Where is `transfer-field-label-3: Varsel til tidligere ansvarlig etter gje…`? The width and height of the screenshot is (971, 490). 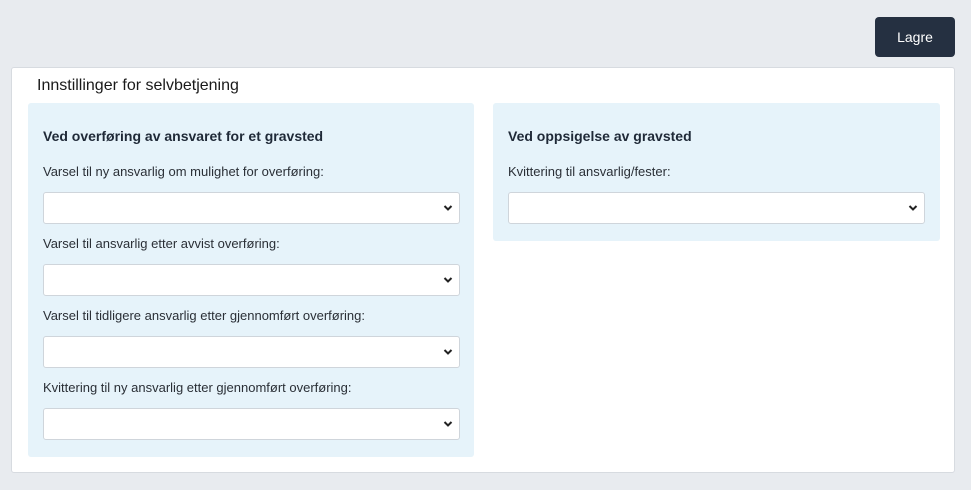 transfer-field-label-3: Varsel til tidligere ansvarlig etter gje… is located at coordinates (204, 315).